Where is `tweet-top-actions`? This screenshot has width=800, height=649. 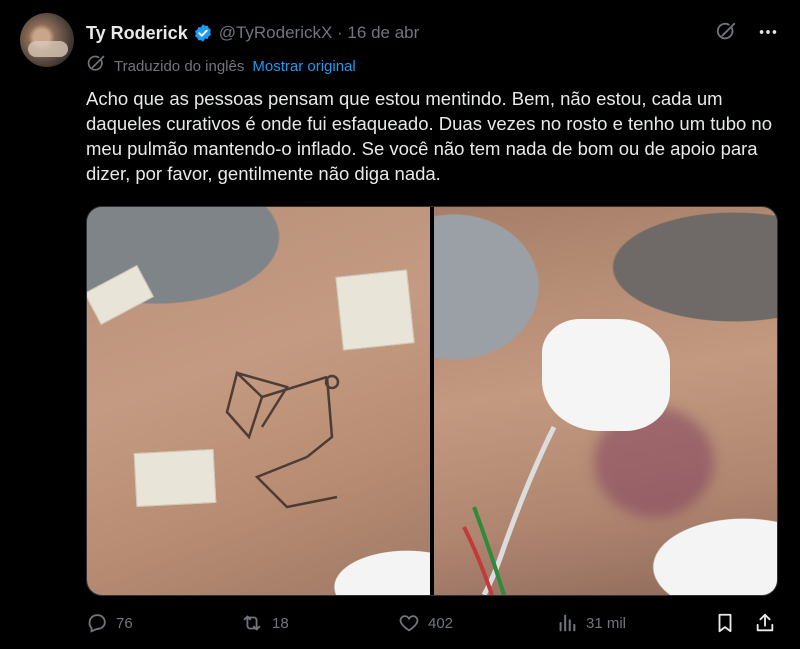
tweet-top-actions is located at coordinates (747, 32).